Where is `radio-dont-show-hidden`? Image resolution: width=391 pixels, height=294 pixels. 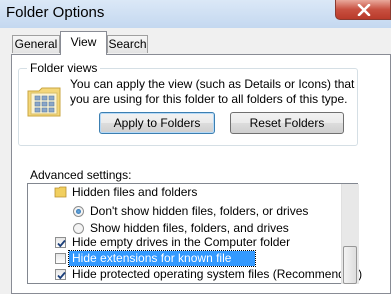 radio-dont-show-hidden is located at coordinates (78, 211).